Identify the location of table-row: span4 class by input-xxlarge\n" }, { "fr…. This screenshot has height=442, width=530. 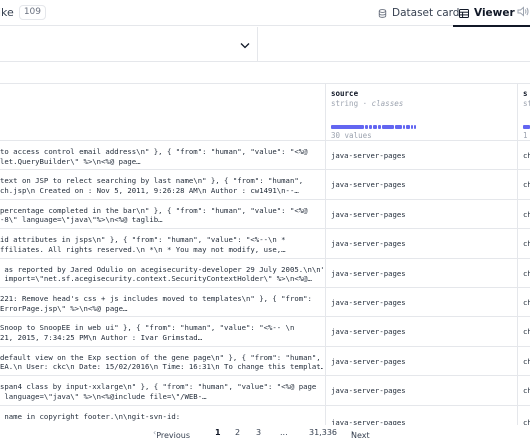
(265, 391).